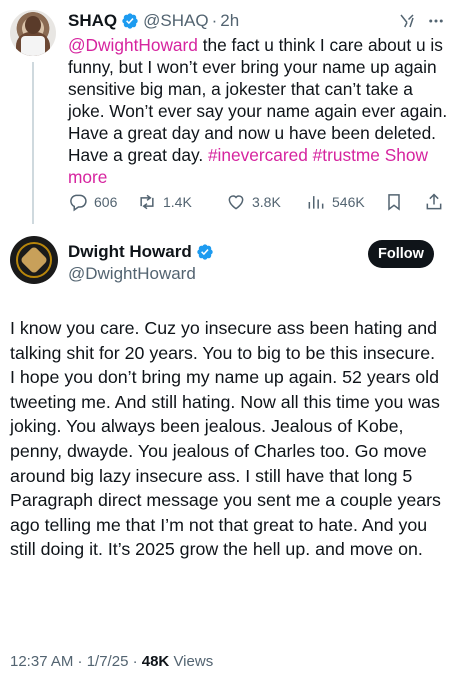  What do you see at coordinates (33, 33) in the screenshot?
I see `avatar-shaq` at bounding box center [33, 33].